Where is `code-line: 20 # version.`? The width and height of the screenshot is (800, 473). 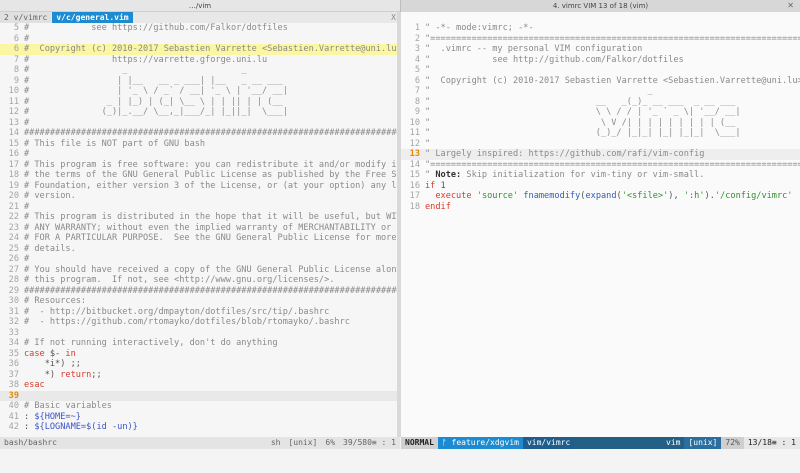 code-line: 20 # version. is located at coordinates (198, 196).